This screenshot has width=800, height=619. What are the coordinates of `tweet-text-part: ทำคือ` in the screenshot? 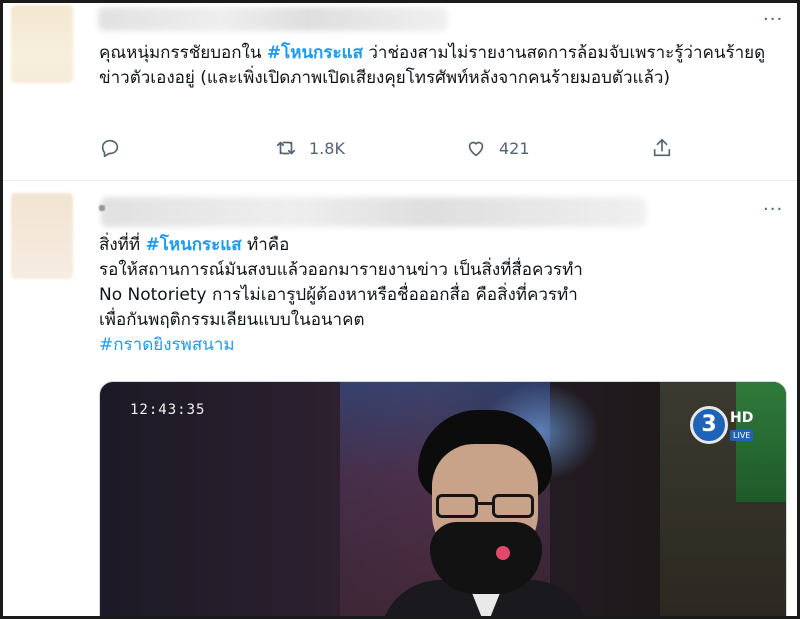 It's located at (265, 245).